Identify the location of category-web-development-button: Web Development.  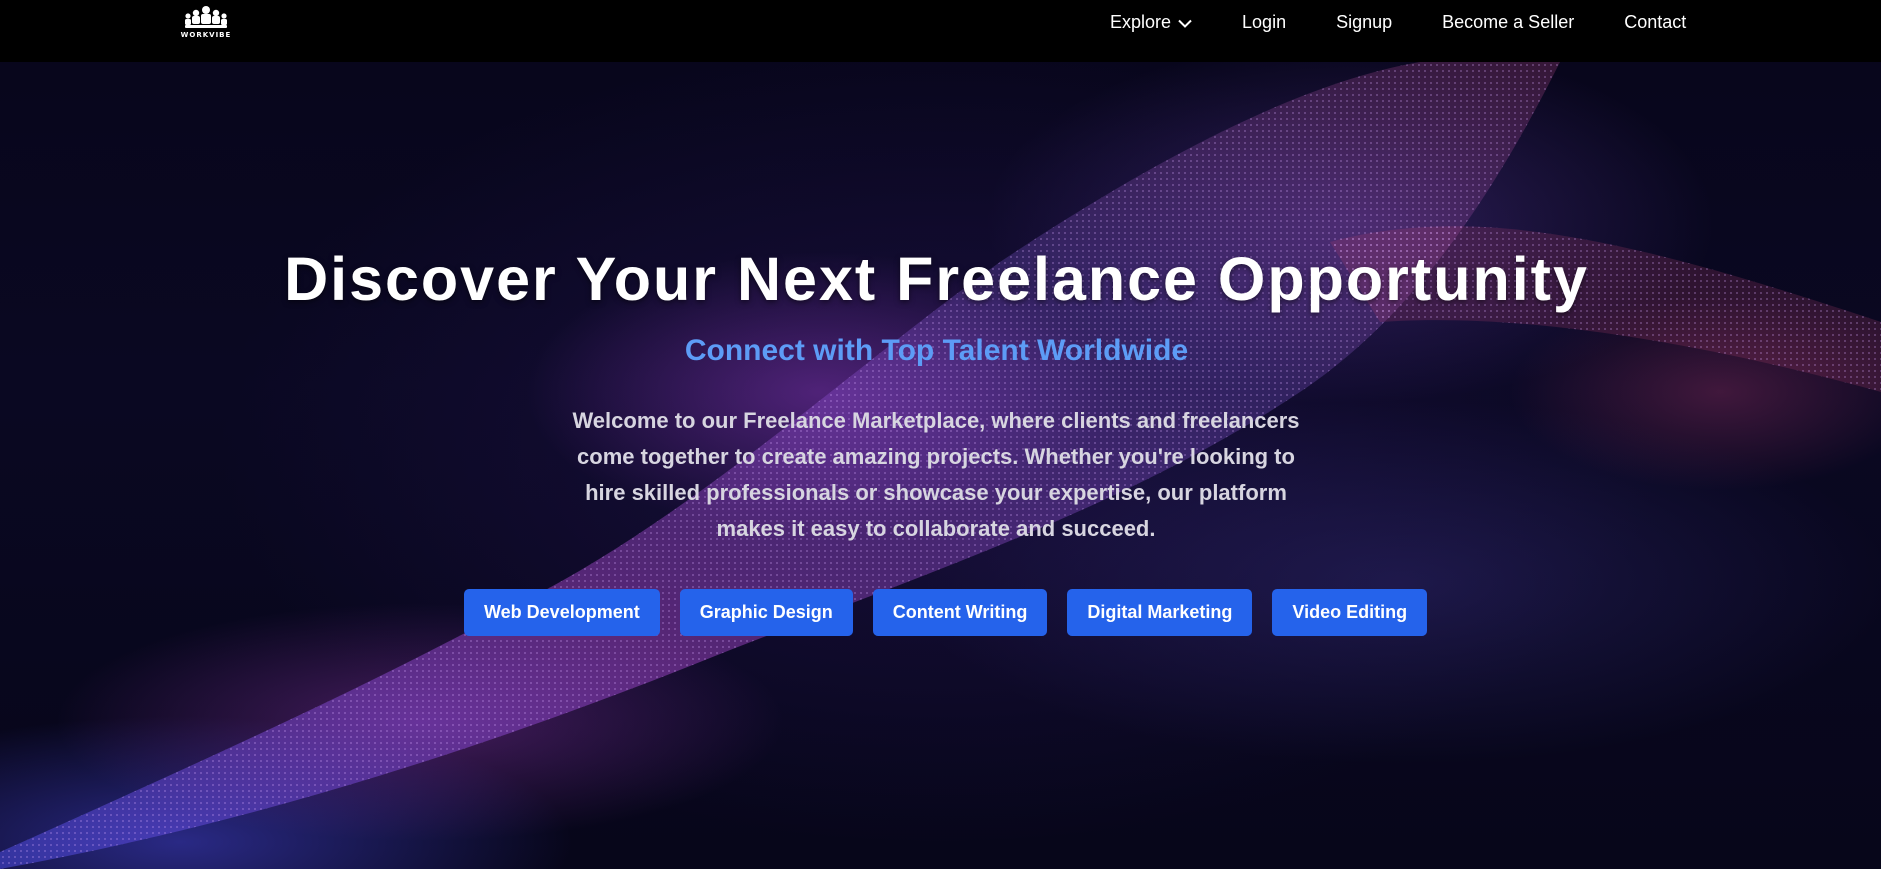
(562, 612).